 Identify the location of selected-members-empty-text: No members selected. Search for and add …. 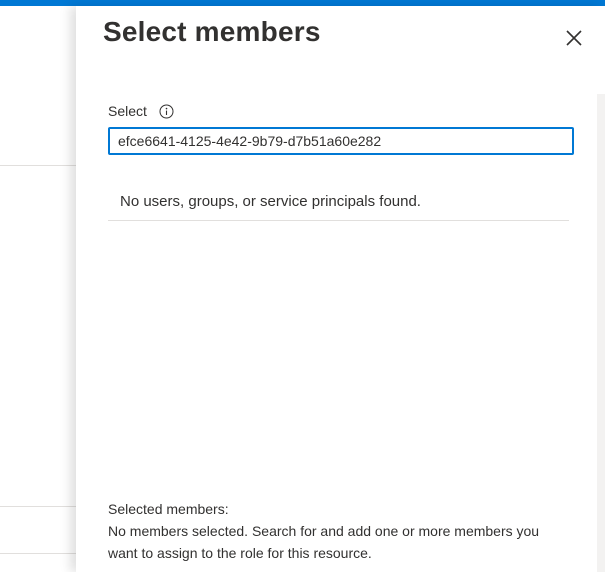
(324, 542).